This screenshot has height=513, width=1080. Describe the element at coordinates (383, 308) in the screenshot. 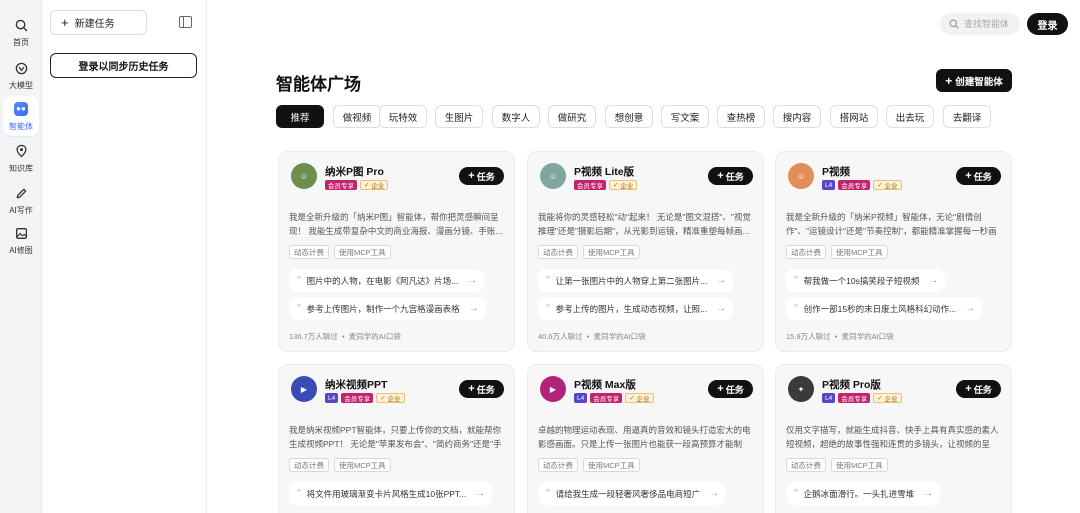

I see `prompt-text: 参考上传图片，制作一个九宫格漫画表格` at that location.